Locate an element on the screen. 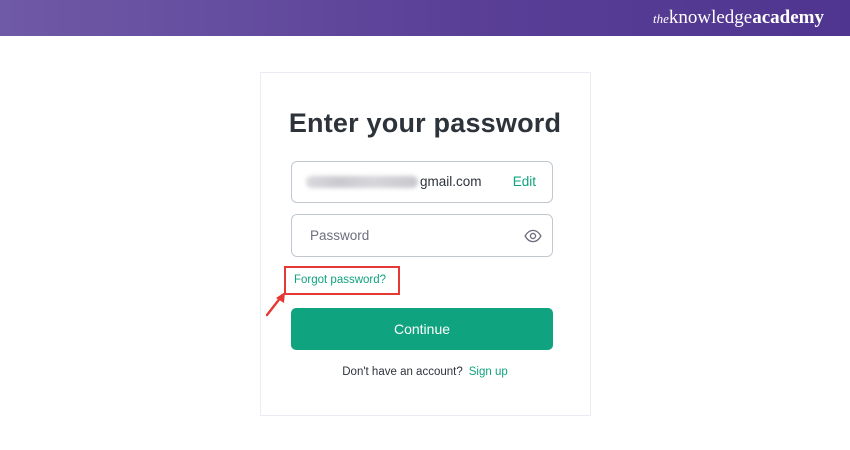 The width and height of the screenshot is (850, 450). signup-prompt: Don't have an account? is located at coordinates (402, 372).